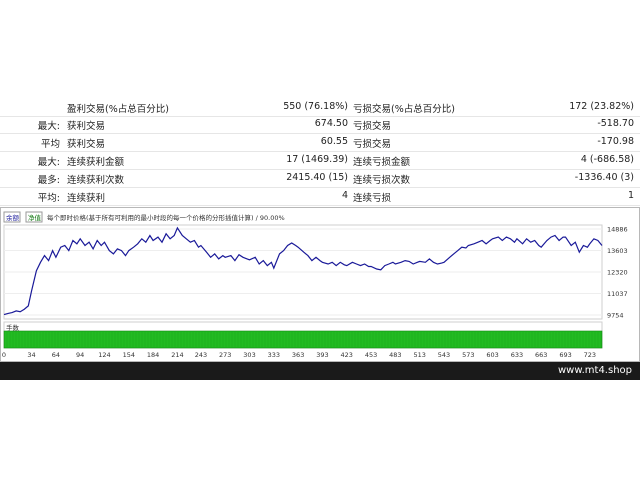 Image resolution: width=640 pixels, height=480 pixels. What do you see at coordinates (617, 251) in the screenshot?
I see `y-tick-label: 13603` at bounding box center [617, 251].